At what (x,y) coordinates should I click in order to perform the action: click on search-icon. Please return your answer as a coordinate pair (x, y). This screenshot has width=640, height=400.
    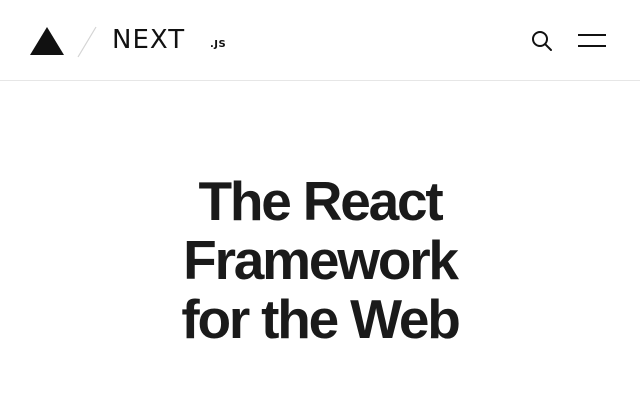
    Looking at the image, I should click on (542, 41).